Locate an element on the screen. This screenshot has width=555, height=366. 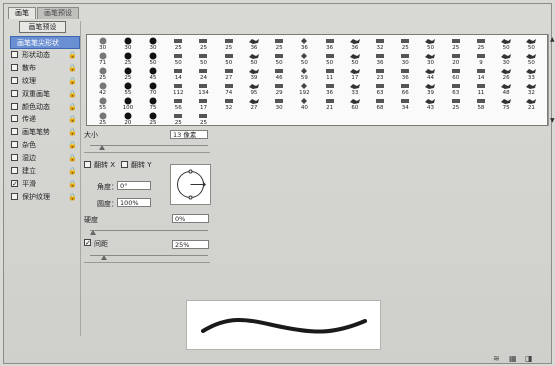
brush-tip: 56 is located at coordinates (178, 103).